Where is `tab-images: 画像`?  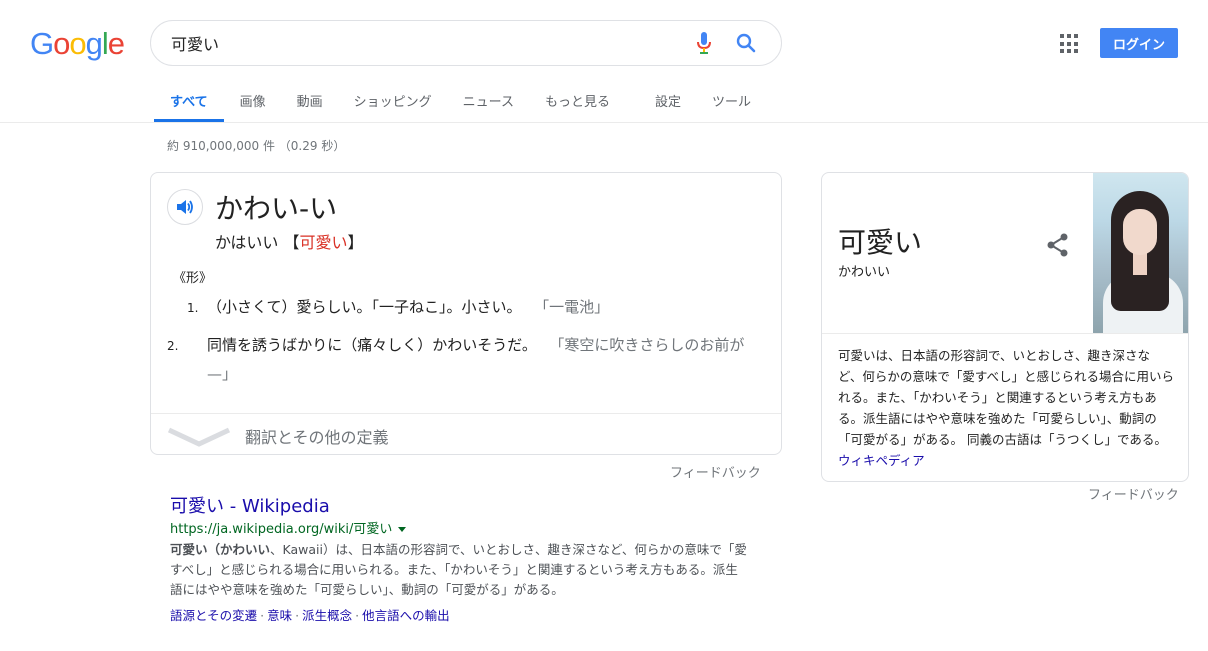
tab-images: 画像 is located at coordinates (253, 100).